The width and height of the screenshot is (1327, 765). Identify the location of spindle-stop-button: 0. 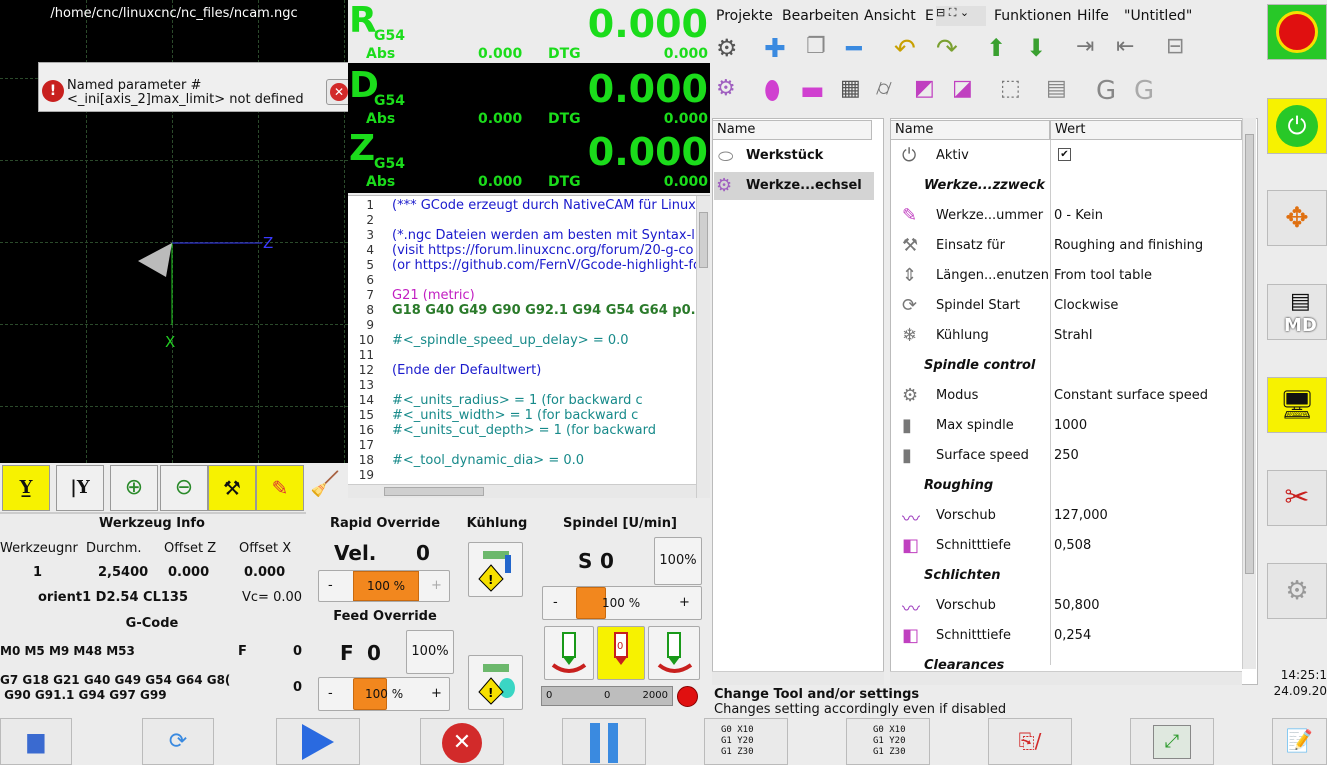
(621, 653).